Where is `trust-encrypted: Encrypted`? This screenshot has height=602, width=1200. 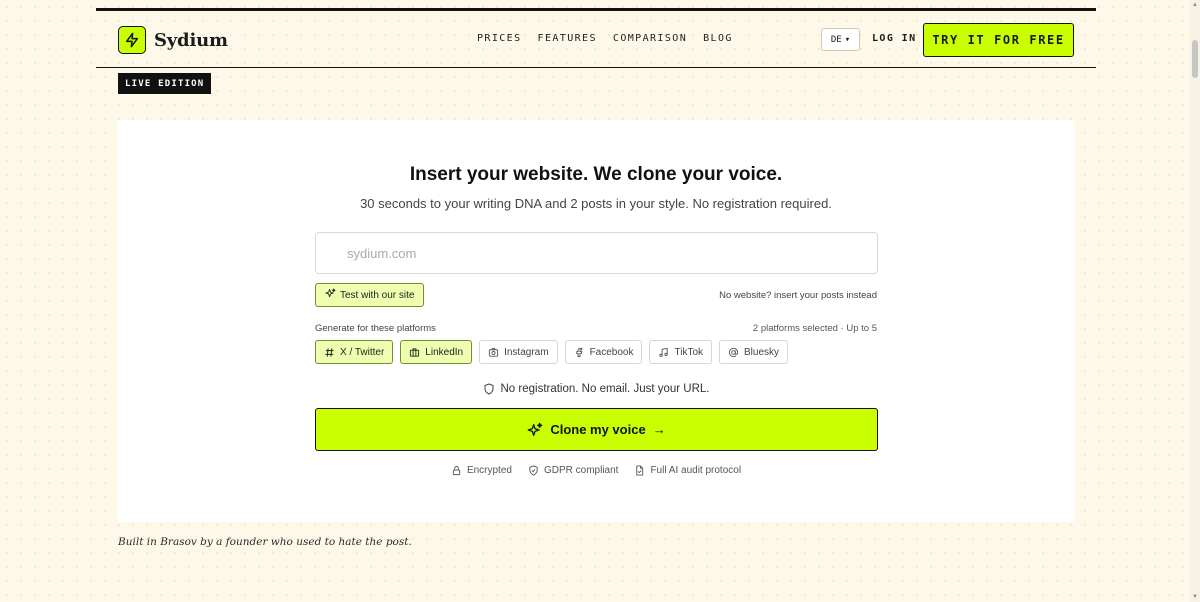 trust-encrypted: Encrypted is located at coordinates (481, 470).